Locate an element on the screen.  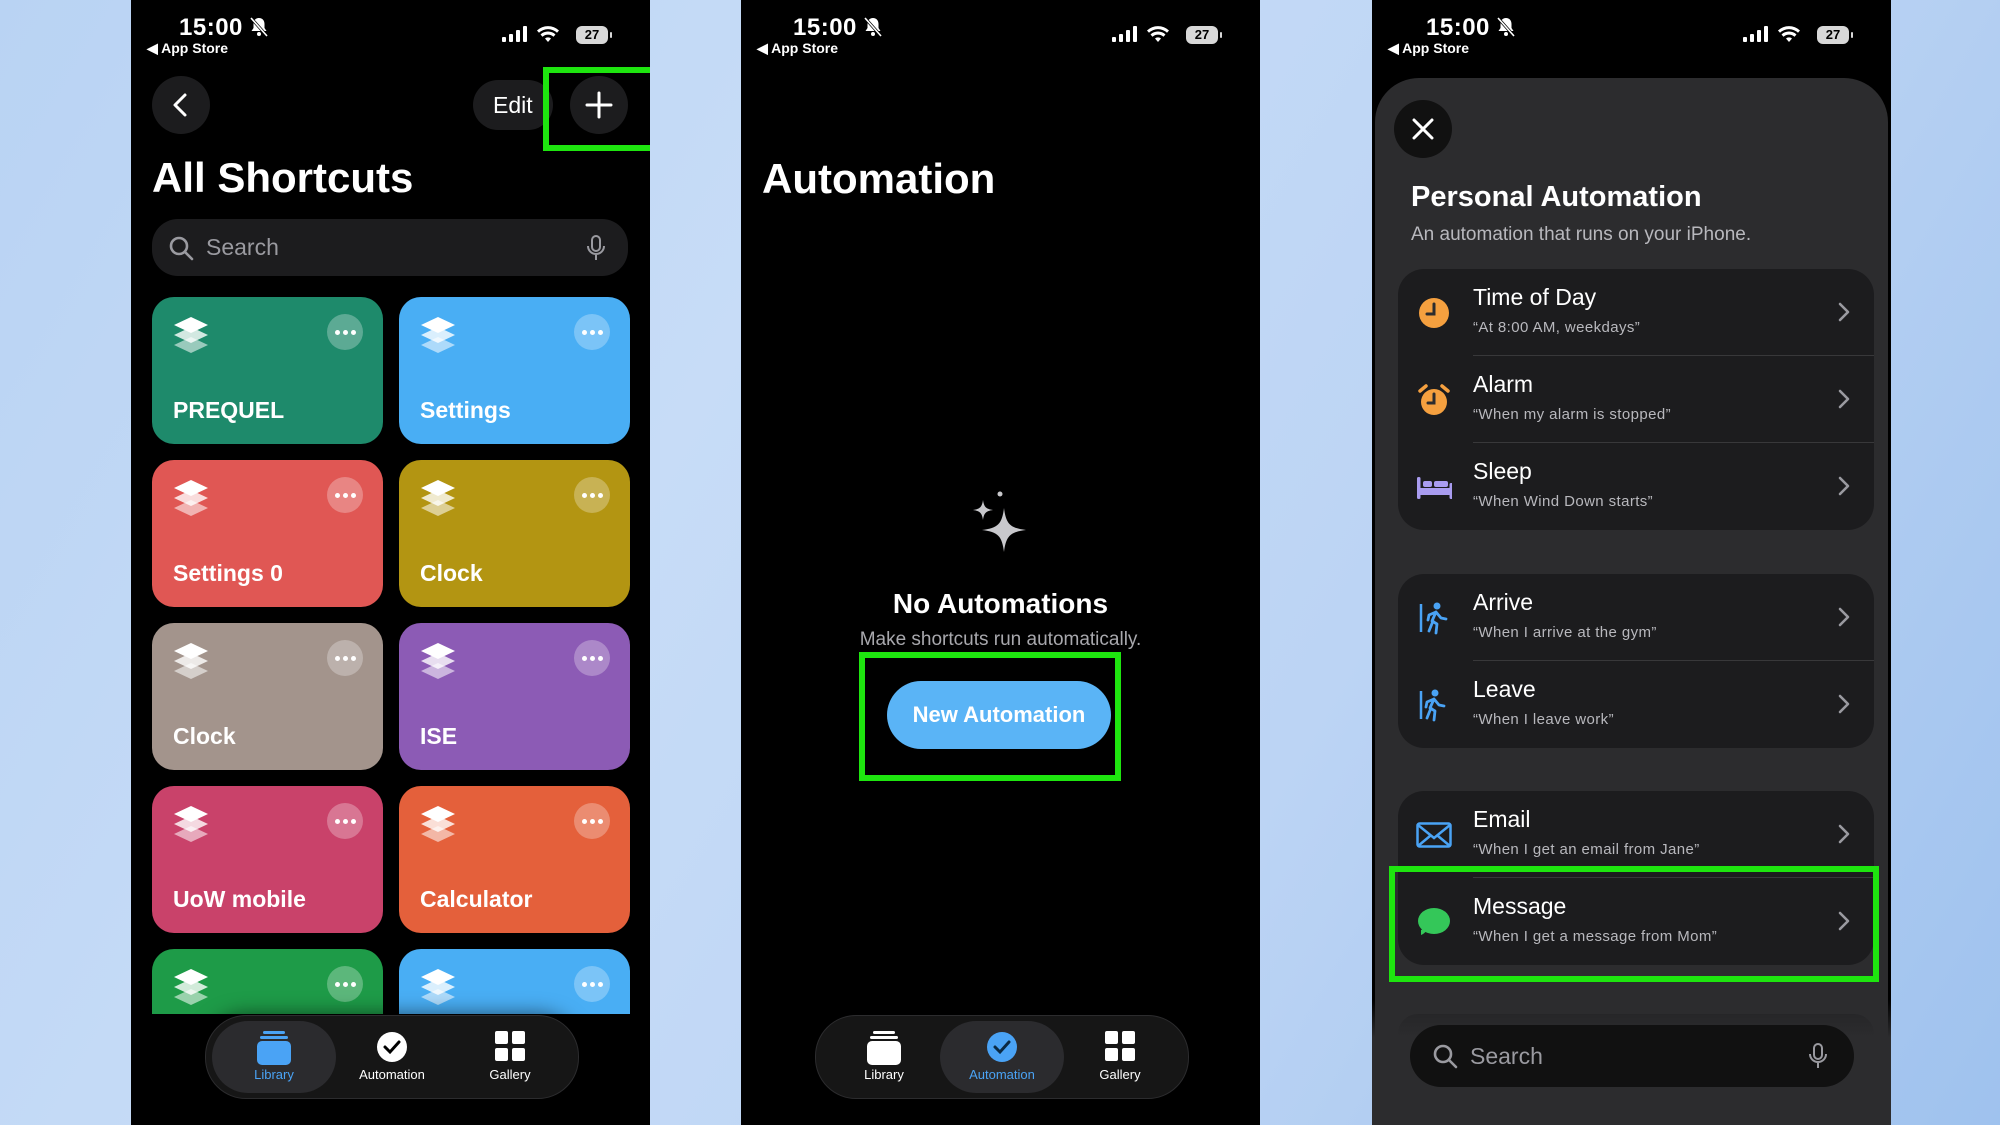
shortcut-tile: ISE is located at coordinates (514, 696).